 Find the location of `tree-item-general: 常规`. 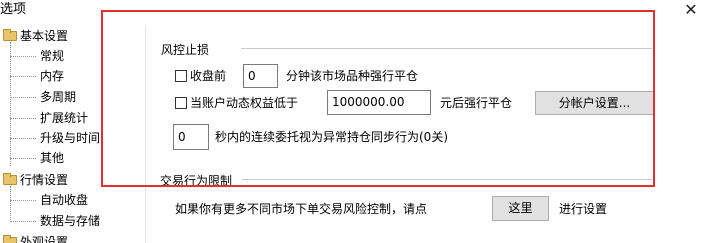

tree-item-general: 常规 is located at coordinates (52, 56).